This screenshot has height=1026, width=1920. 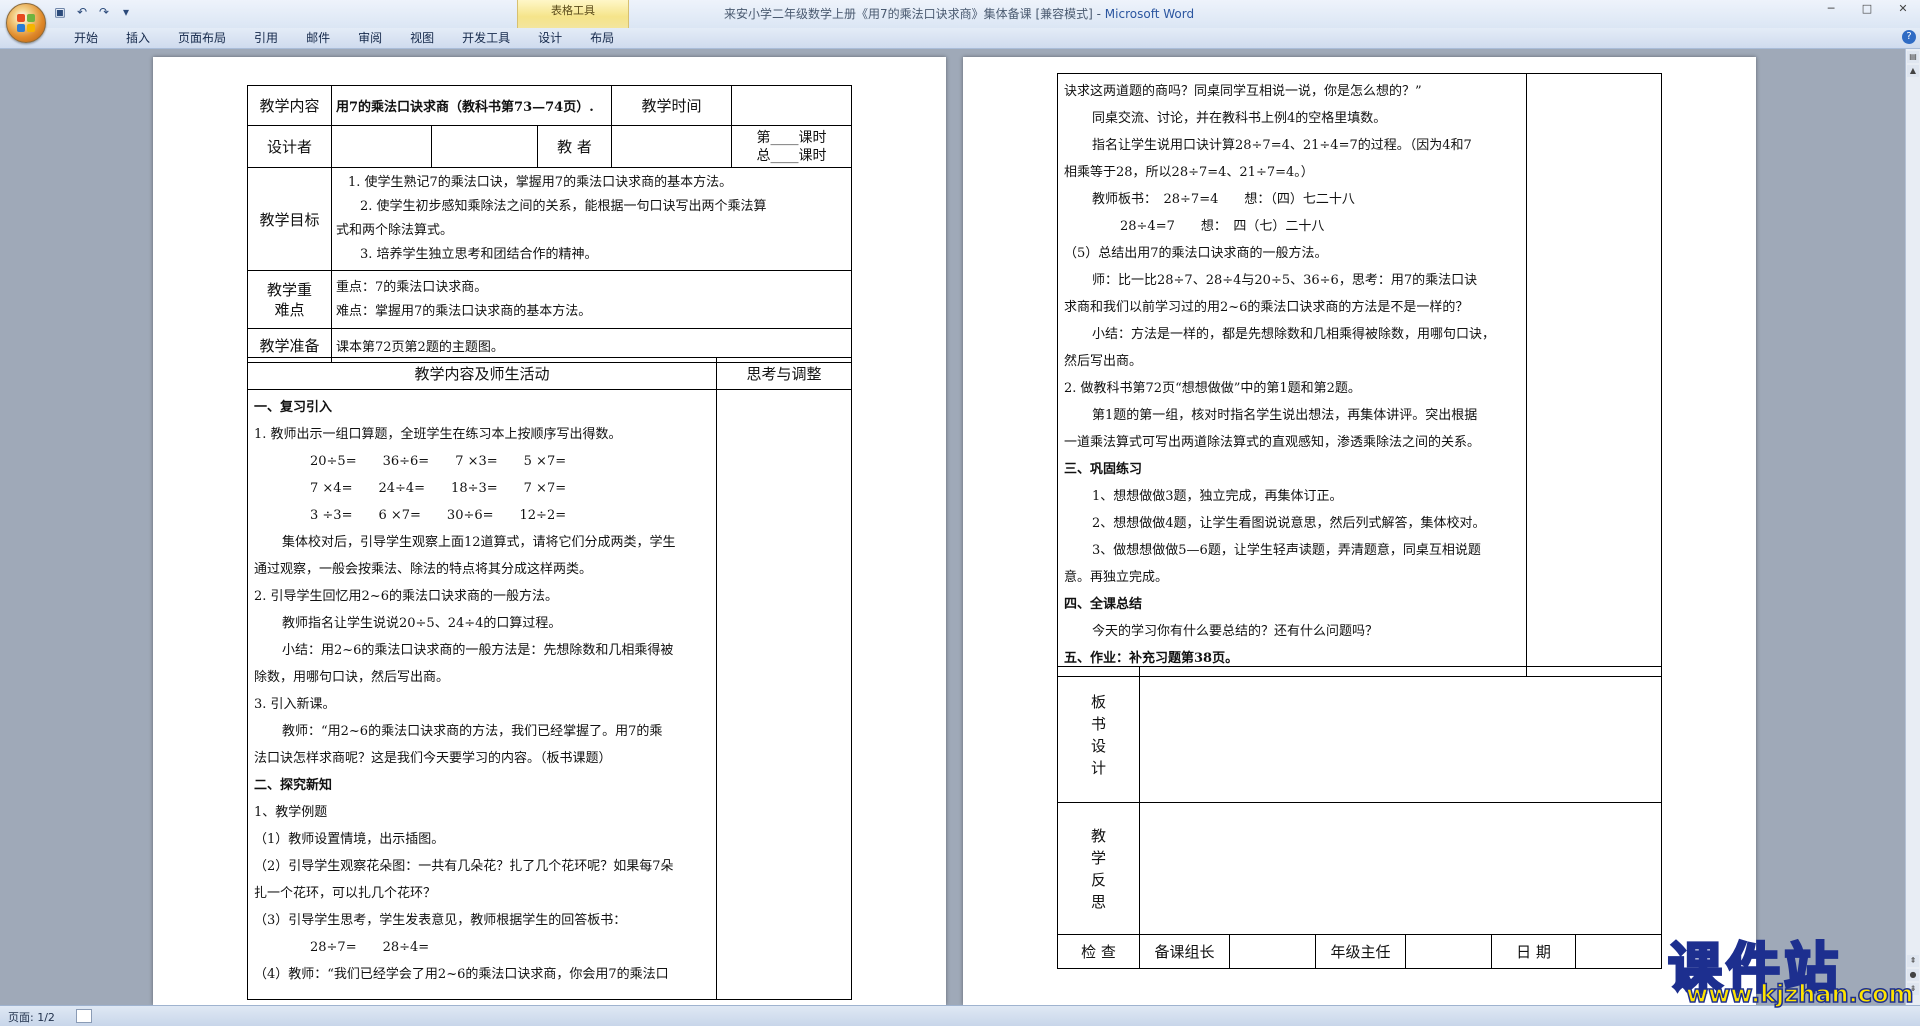 I want to click on body-line: 除数，用哪句口诀，然后写出商。, so click(x=352, y=677).